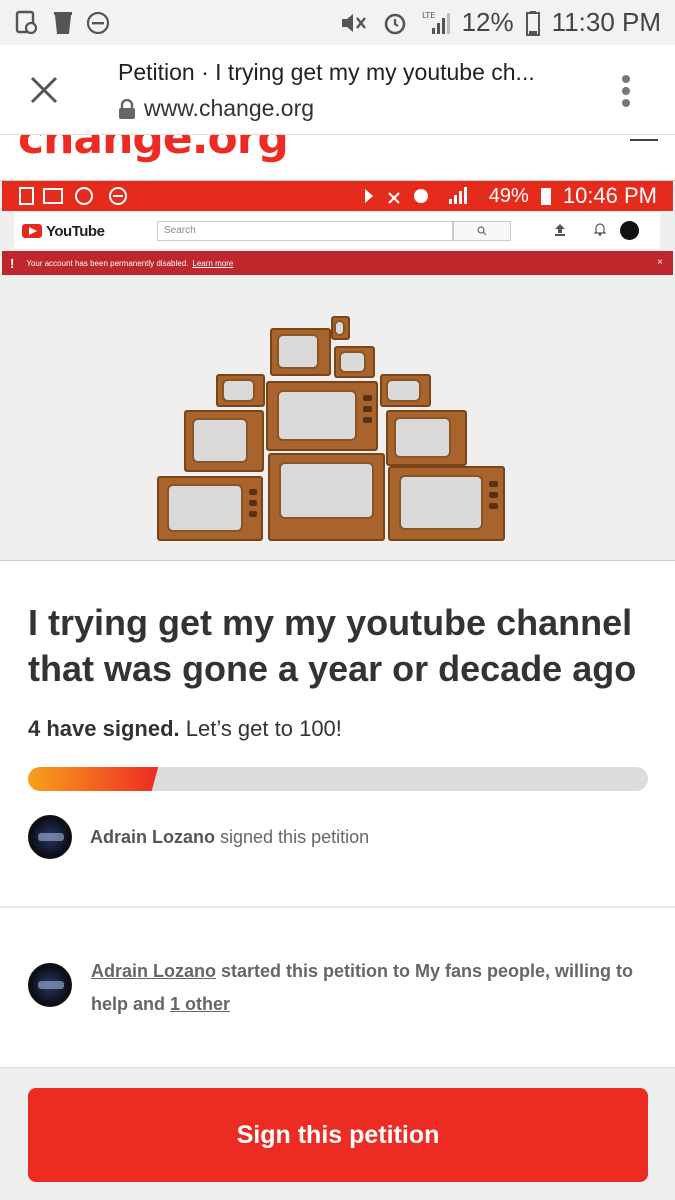 The height and width of the screenshot is (1200, 675). What do you see at coordinates (153, 971) in the screenshot?
I see `starter-name-link: Adrain Lozano` at bounding box center [153, 971].